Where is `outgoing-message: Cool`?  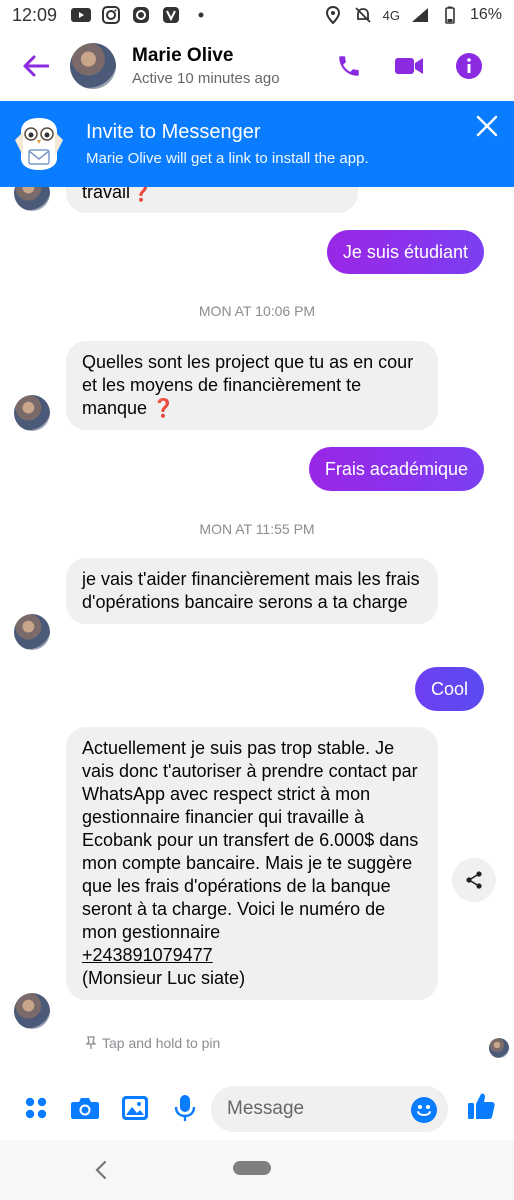 outgoing-message: Cool is located at coordinates (449, 689).